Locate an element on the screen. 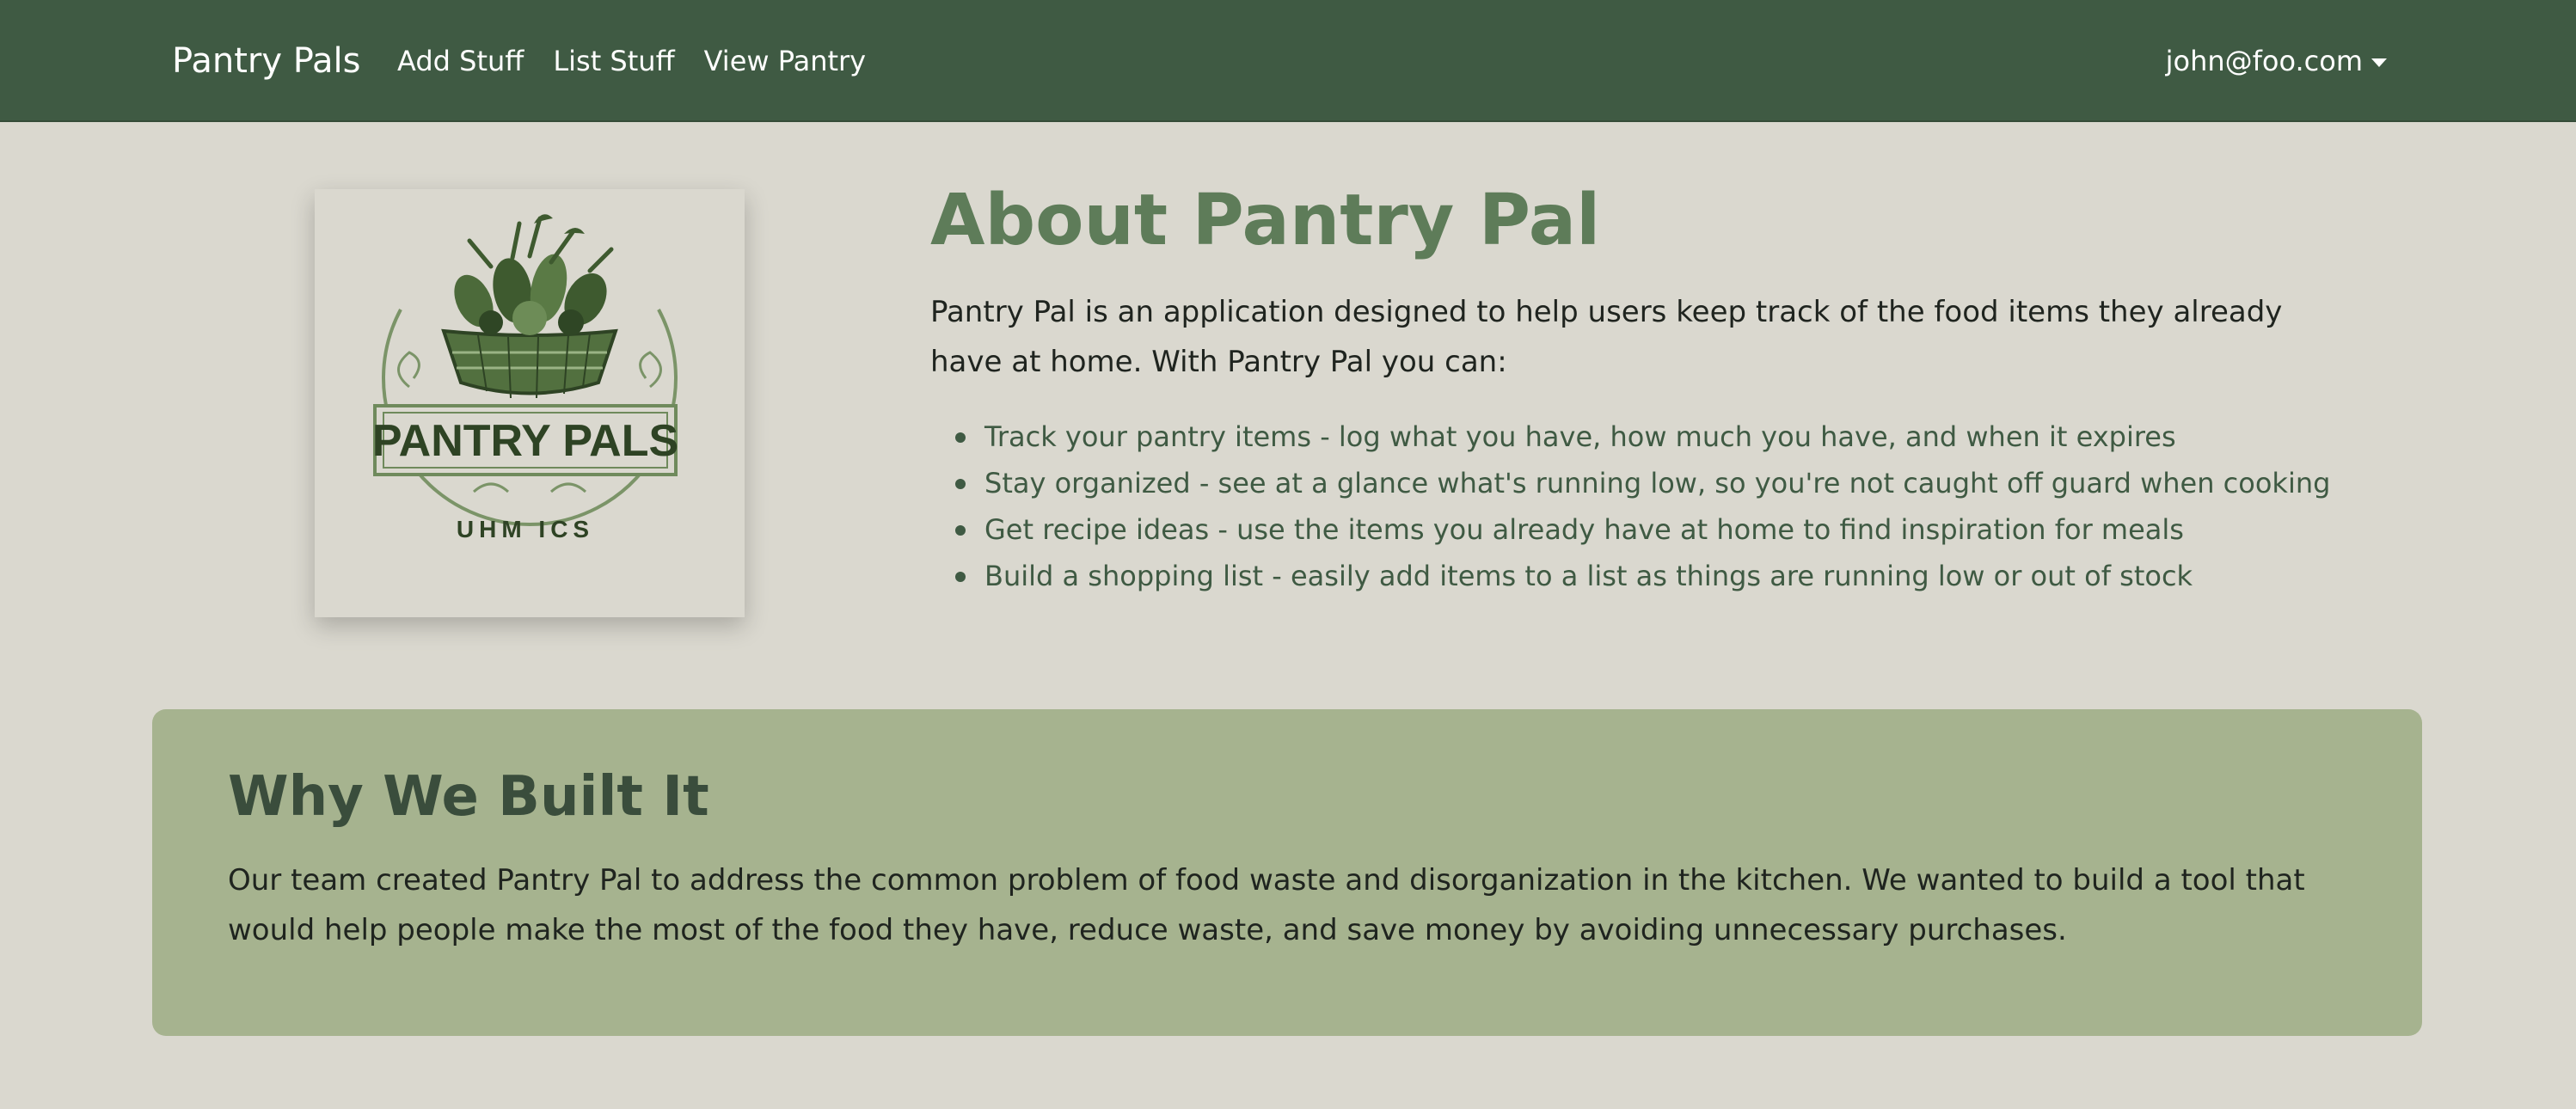 Image resolution: width=2576 pixels, height=1109 pixels. nav-link-add-stuff: Add Stuff is located at coordinates (461, 61).